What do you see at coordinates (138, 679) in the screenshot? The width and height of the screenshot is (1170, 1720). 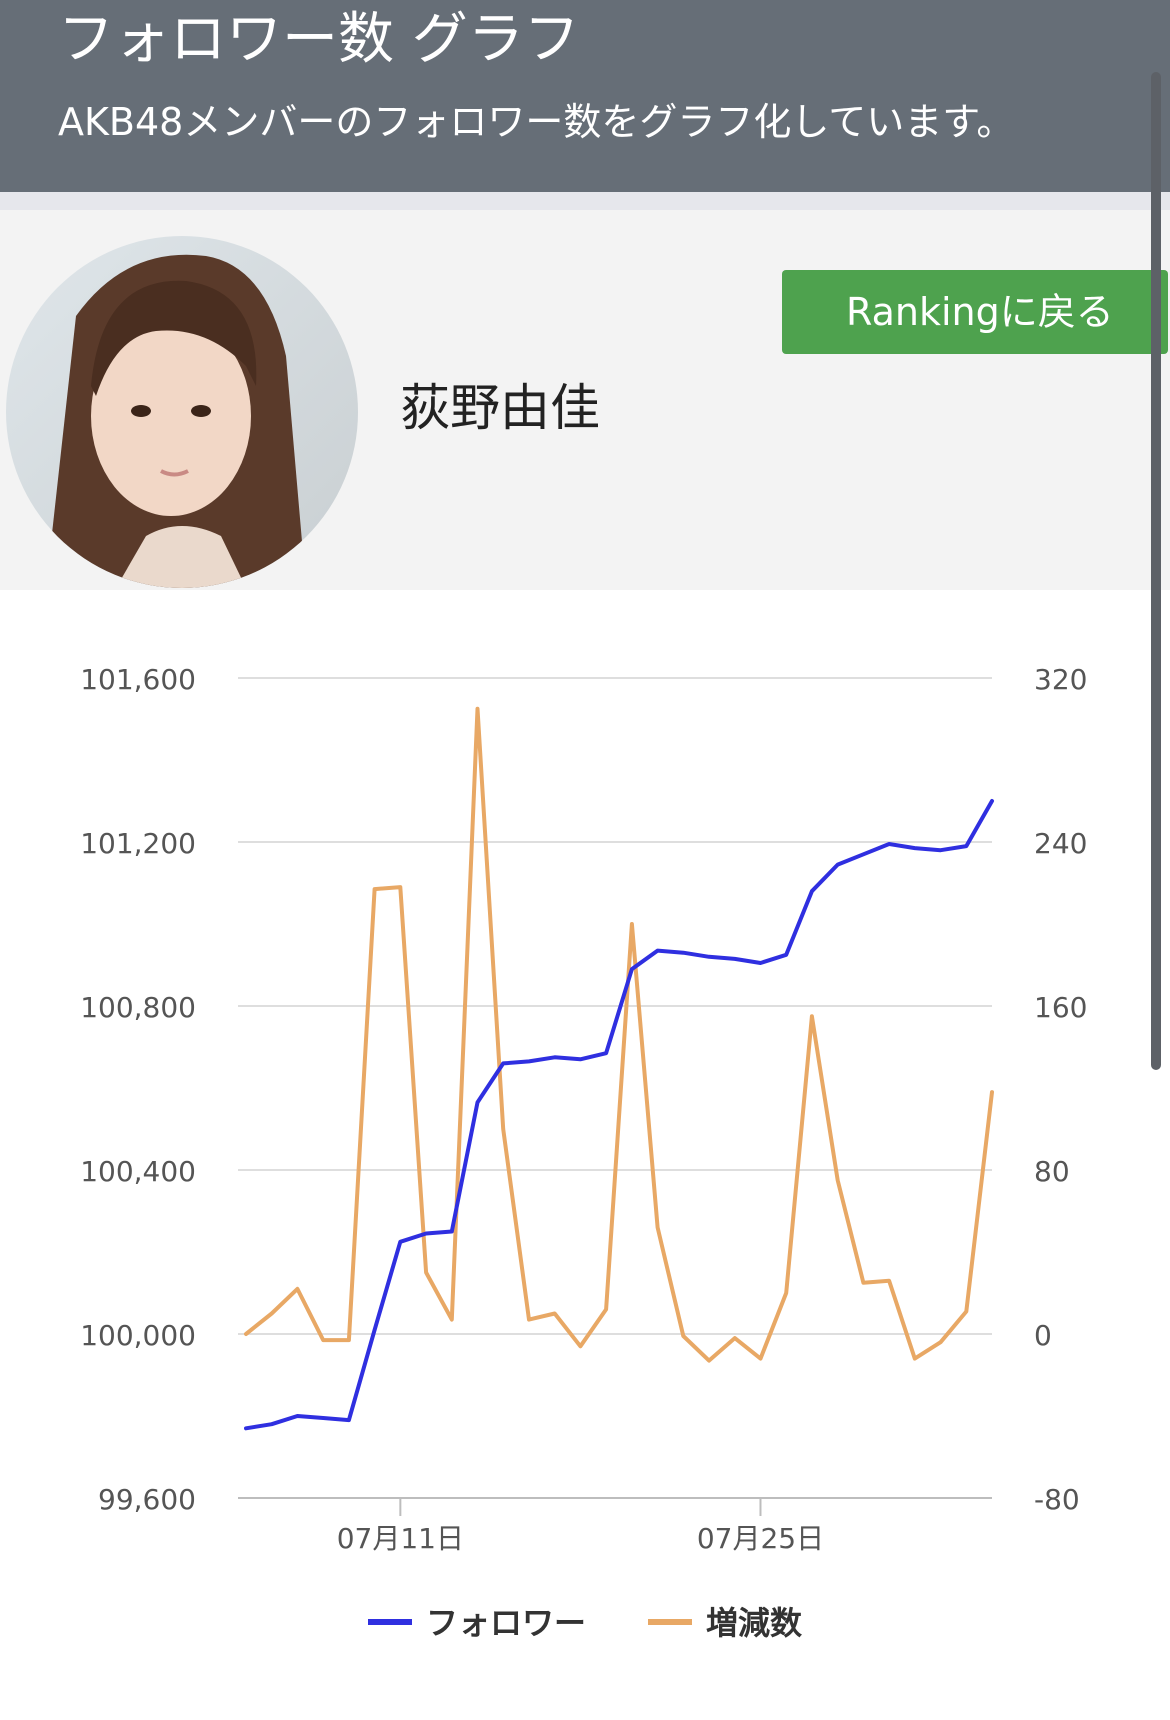 I see `y-left-tick-label: 101,600` at bounding box center [138, 679].